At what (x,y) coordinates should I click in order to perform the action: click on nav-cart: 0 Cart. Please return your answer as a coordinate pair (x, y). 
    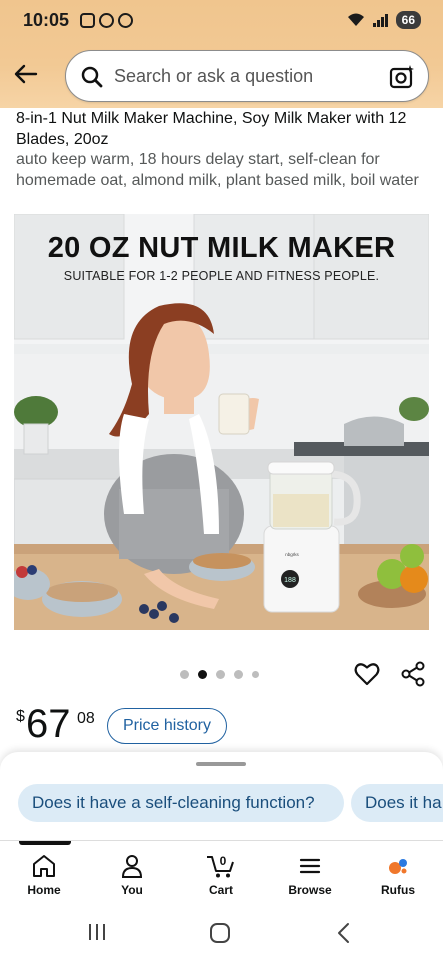
    Looking at the image, I should click on (221, 875).